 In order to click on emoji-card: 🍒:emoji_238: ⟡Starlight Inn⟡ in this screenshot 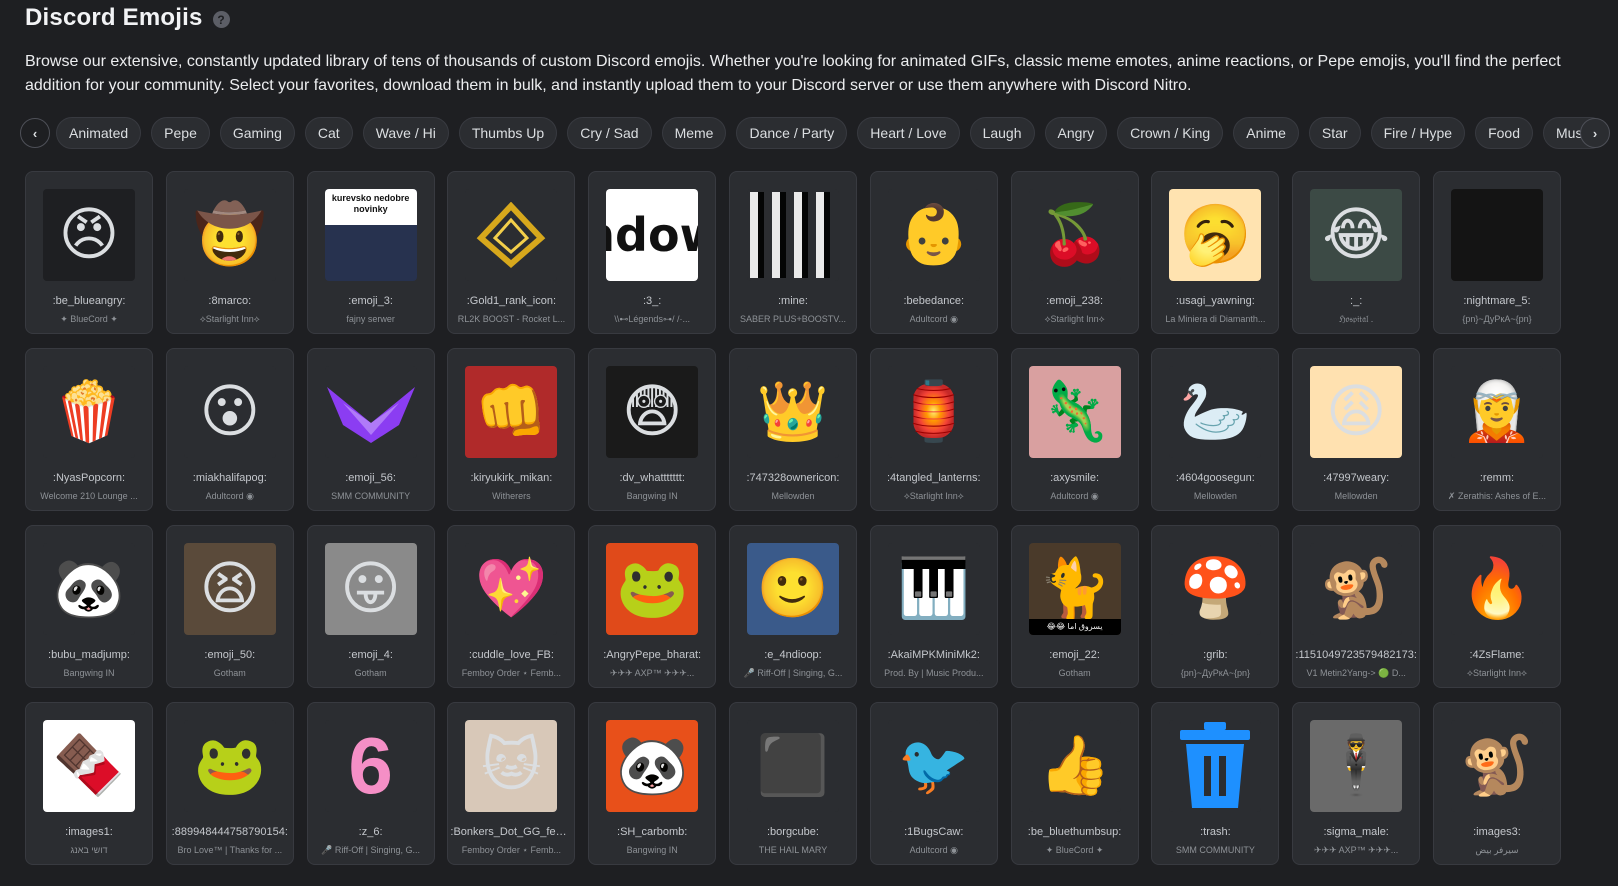, I will do `click(1074, 252)`.